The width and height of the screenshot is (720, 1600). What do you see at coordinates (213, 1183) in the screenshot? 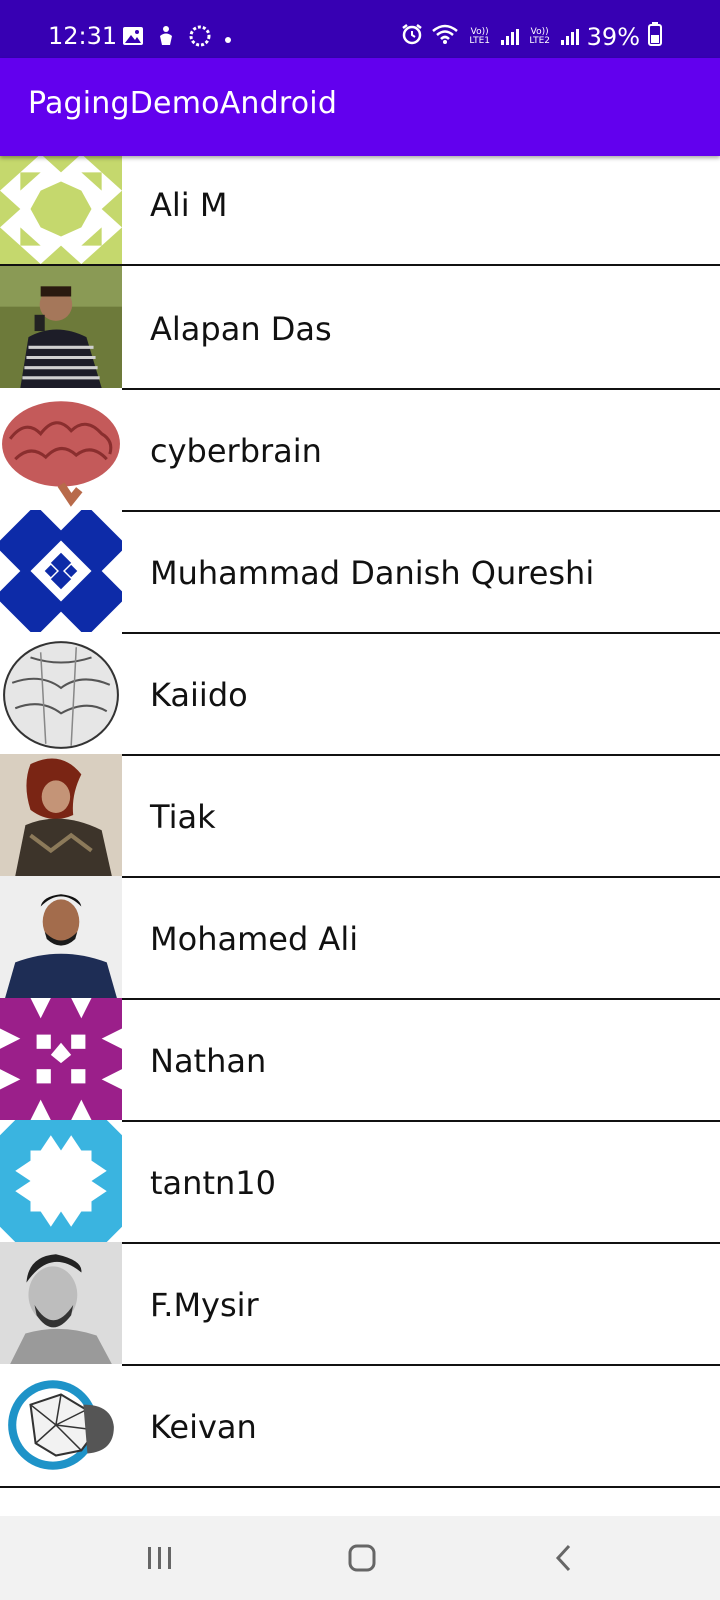
I see `user-name: tantn10` at bounding box center [213, 1183].